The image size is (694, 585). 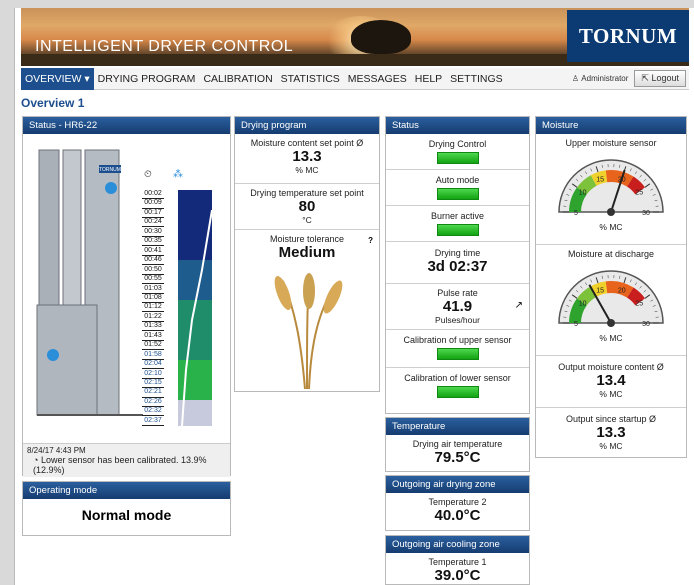 What do you see at coordinates (457, 125) in the screenshot?
I see `panel-title: Status` at bounding box center [457, 125].